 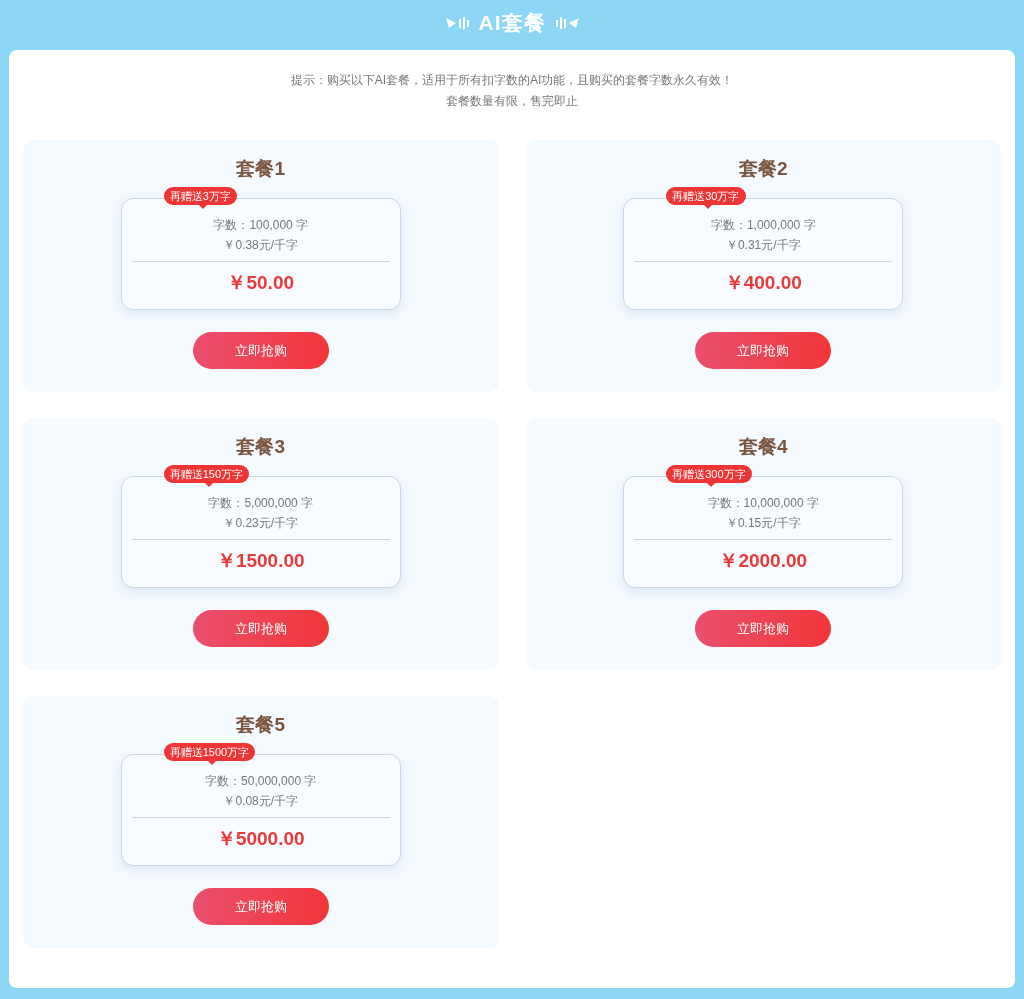 I want to click on unit-price: ￥0.08元/千字, so click(x=261, y=801).